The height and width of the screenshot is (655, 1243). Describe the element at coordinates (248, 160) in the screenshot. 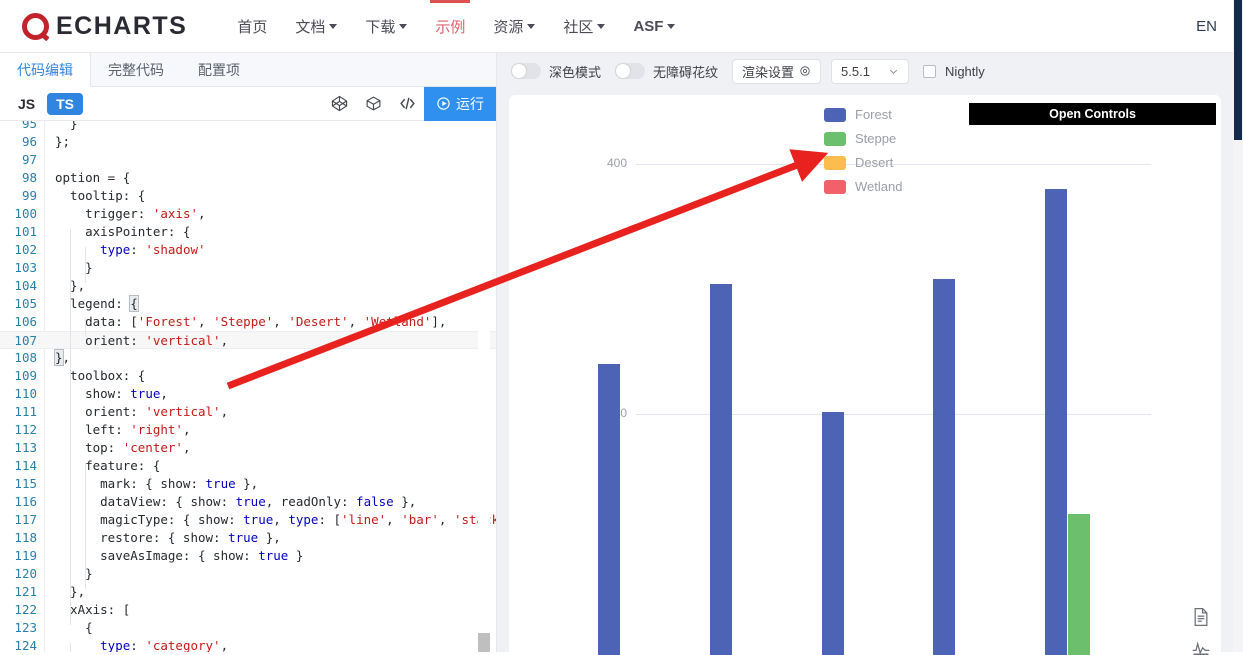

I see `code-line: 97` at that location.